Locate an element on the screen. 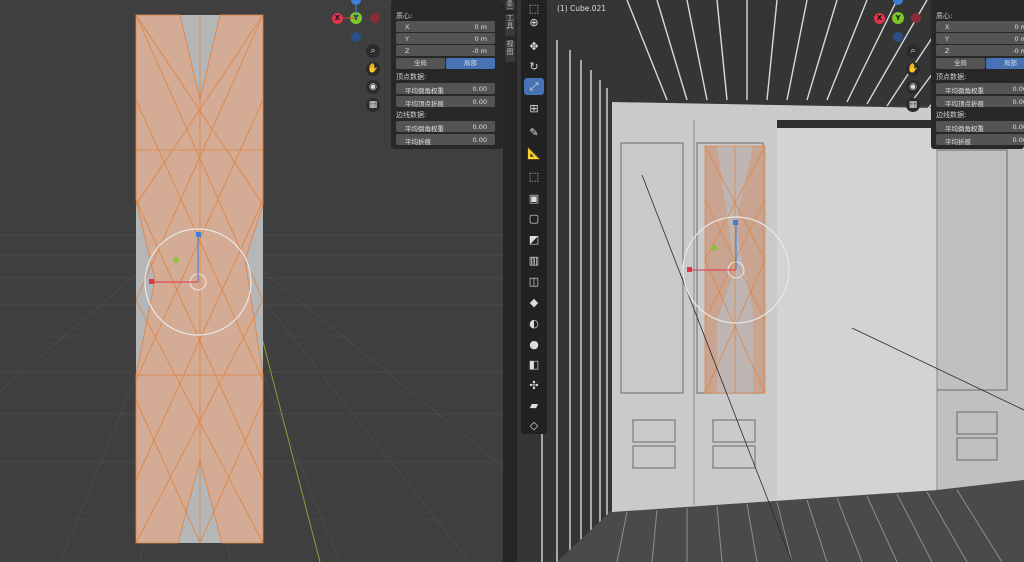  active-object-label: (1) Cube.021 is located at coordinates (582, 8).